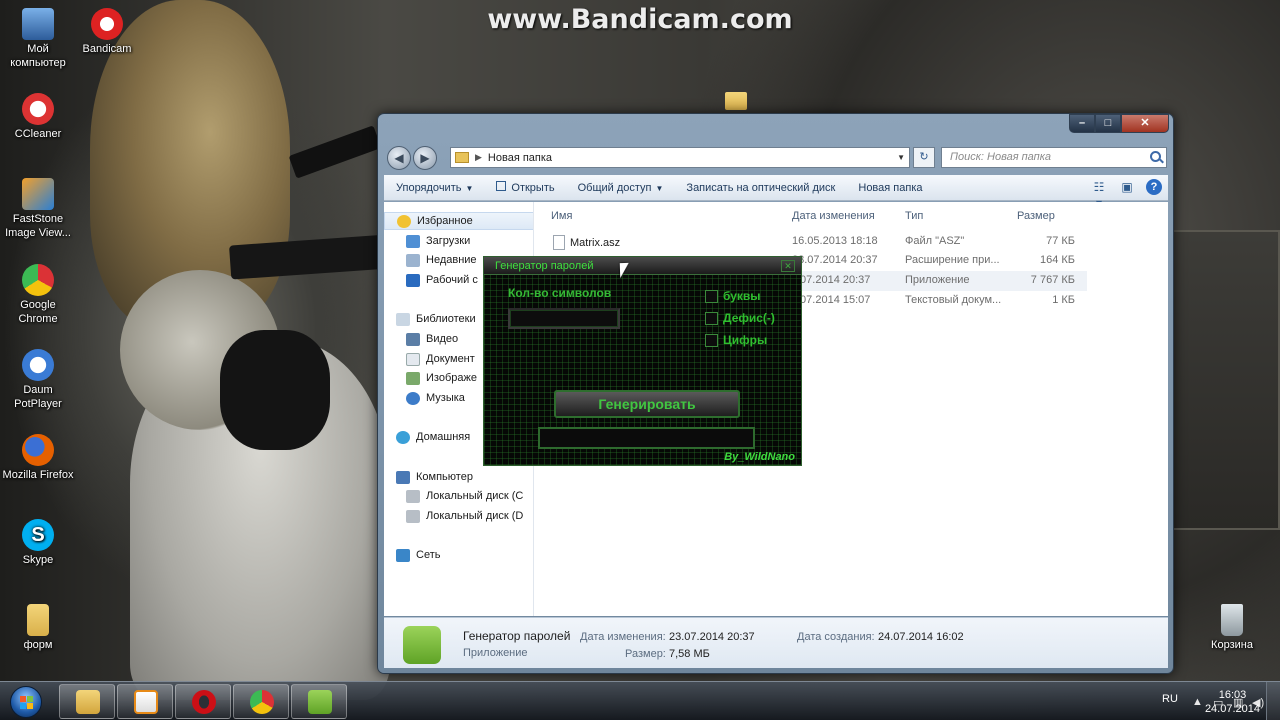 Image resolution: width=1280 pixels, height=720 pixels. What do you see at coordinates (1170, 699) in the screenshot?
I see `language-indicator: RU` at bounding box center [1170, 699].